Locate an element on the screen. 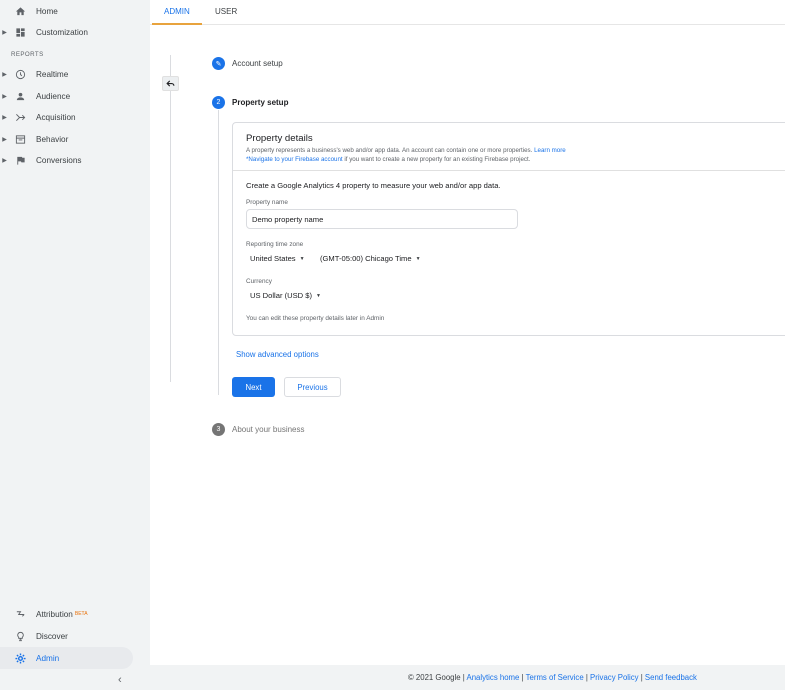 This screenshot has width=785, height=690. property-name-input: Demo property name is located at coordinates (382, 219).